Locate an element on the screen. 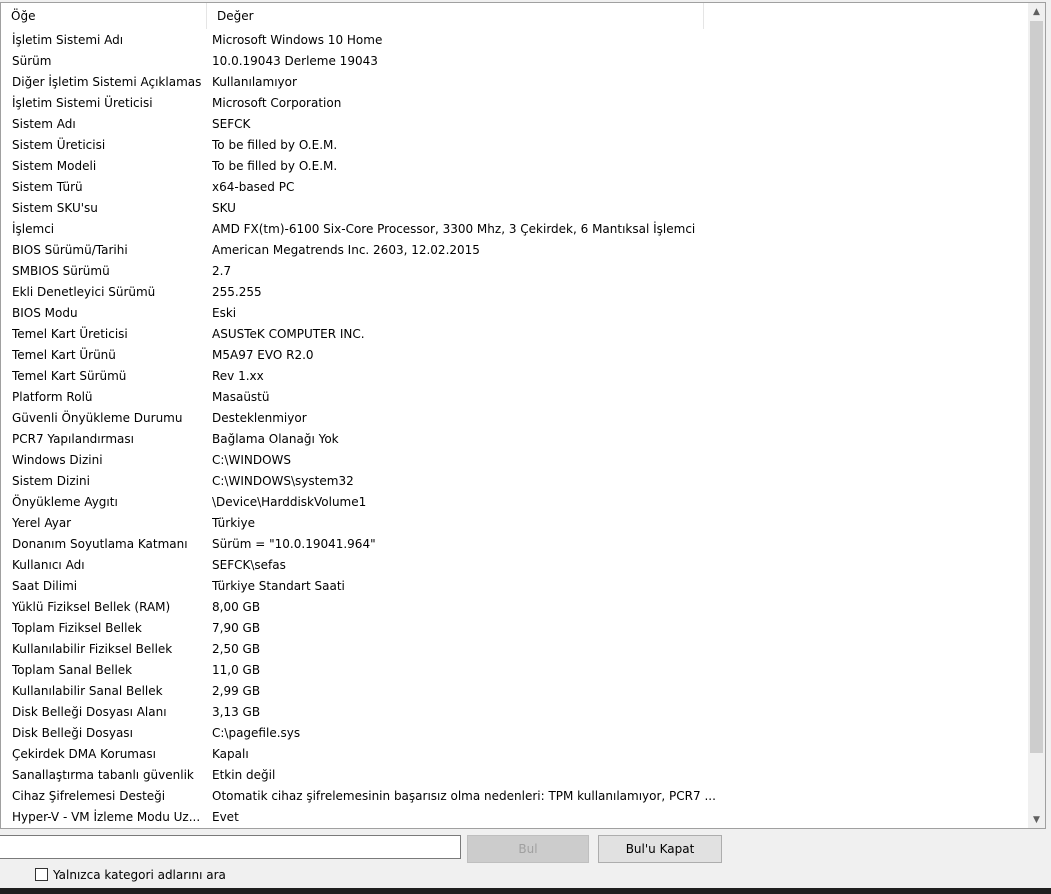 This screenshot has height=894, width=1051. row-item-name: PCR7 Yapılandırması is located at coordinates (73, 439).